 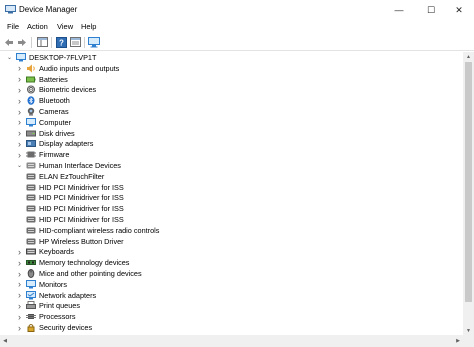 I want to click on tree-category-item: › Network adapters, so click(x=56, y=295).